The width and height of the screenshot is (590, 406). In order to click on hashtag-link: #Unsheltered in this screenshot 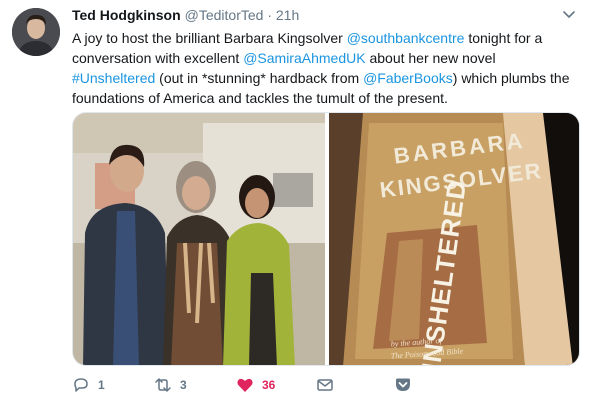, I will do `click(113, 78)`.